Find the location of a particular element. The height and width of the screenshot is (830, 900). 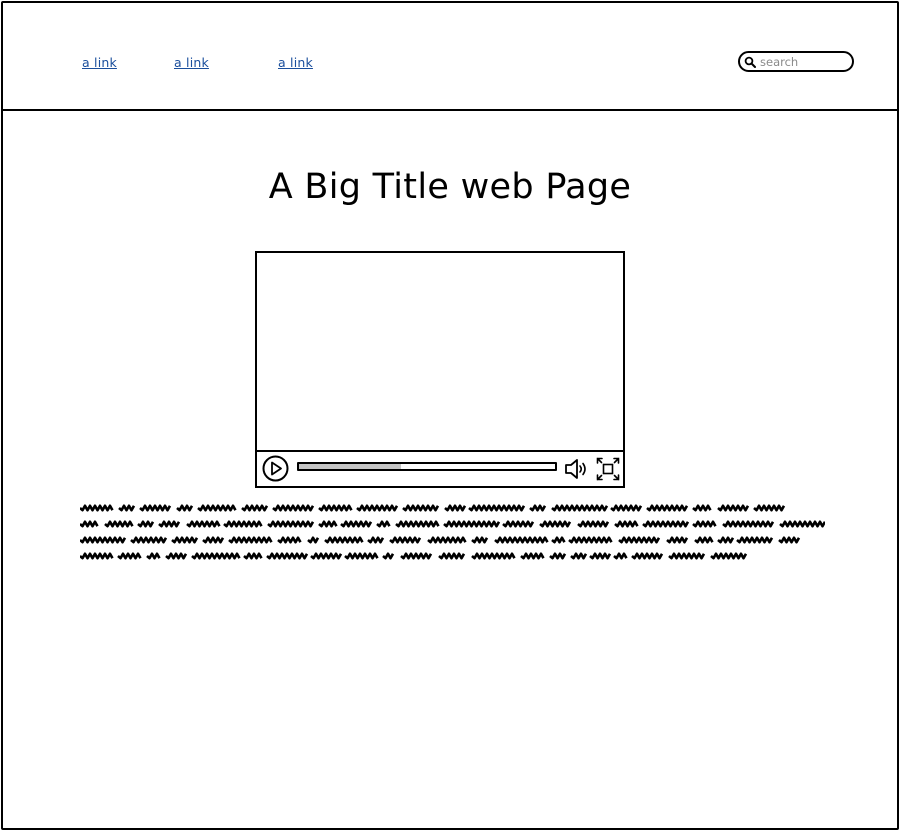

paragraph-placeholder-text is located at coordinates (452, 532).